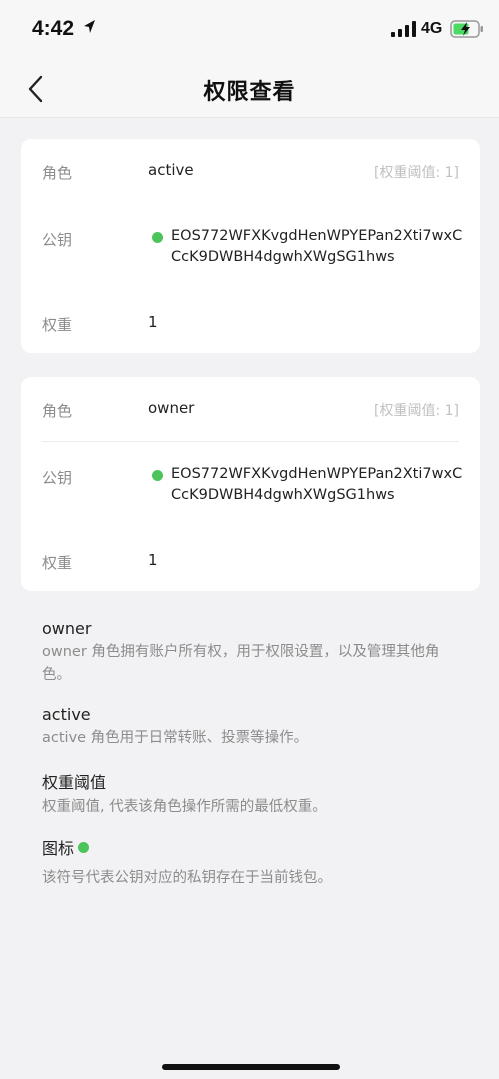 This screenshot has height=1079, width=499. I want to click on explanation-desc: 权重阈值, 代表该角色操作所需的最低权重。, so click(184, 807).